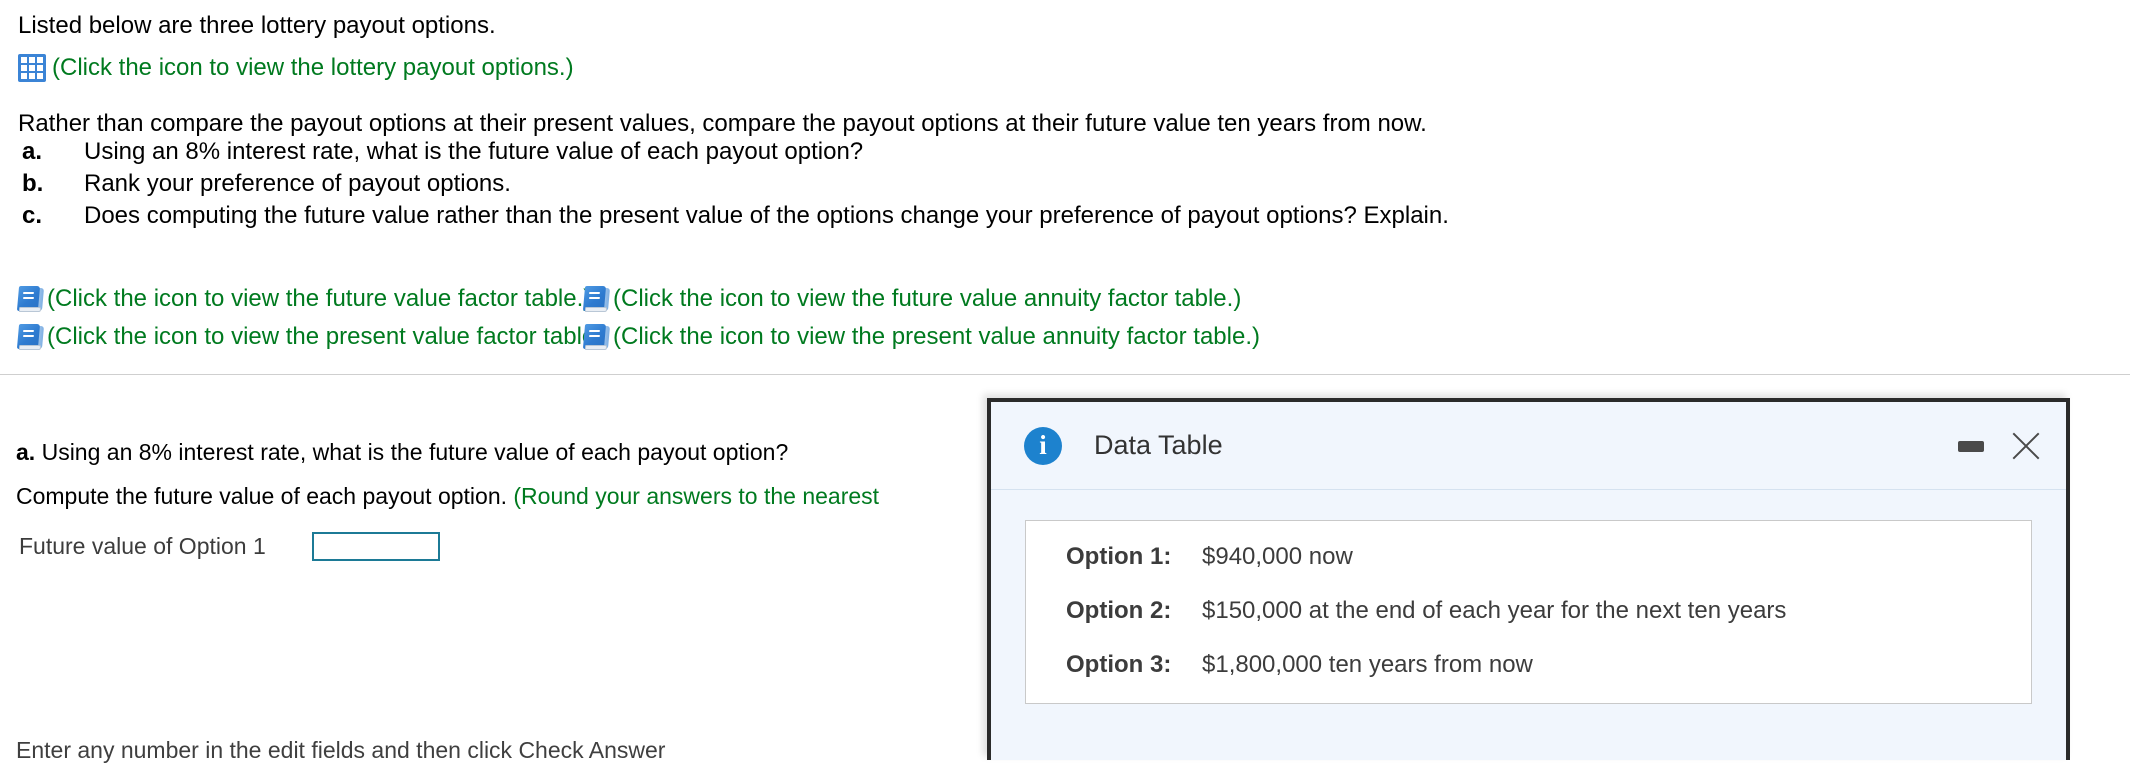  Describe the element at coordinates (1367, 664) in the screenshot. I see `option-value: $1,800,000 ten years from now` at that location.